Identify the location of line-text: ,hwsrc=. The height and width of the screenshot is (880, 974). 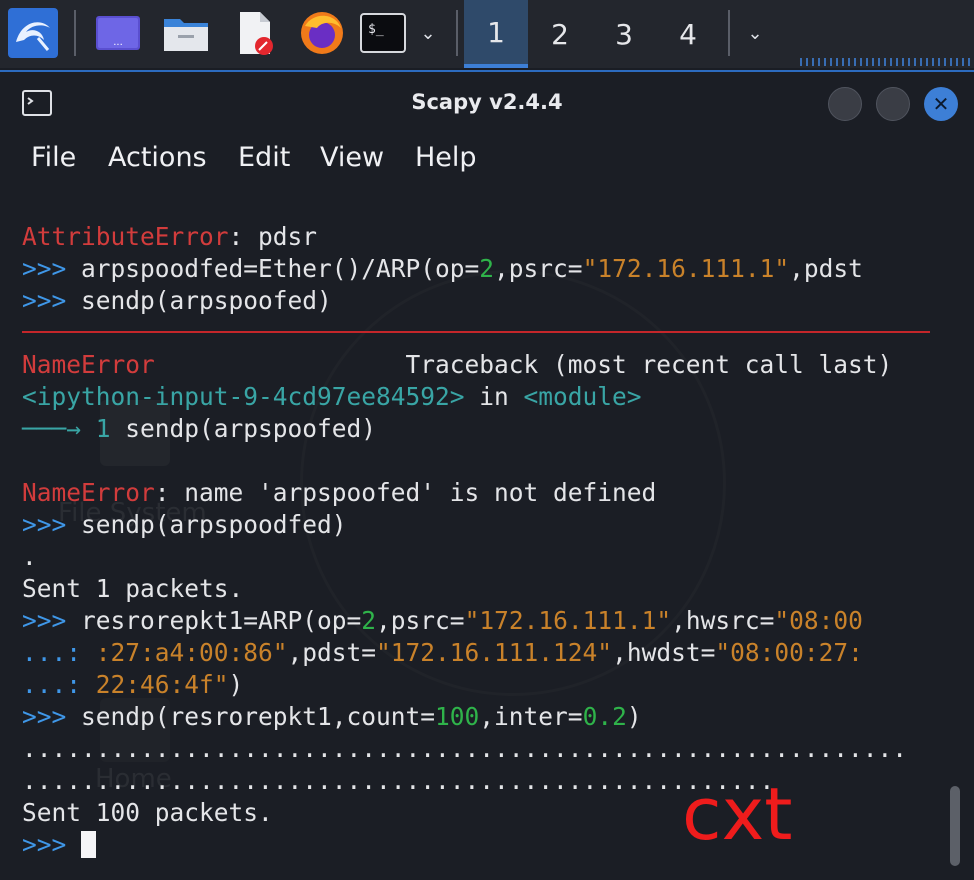
(723, 620).